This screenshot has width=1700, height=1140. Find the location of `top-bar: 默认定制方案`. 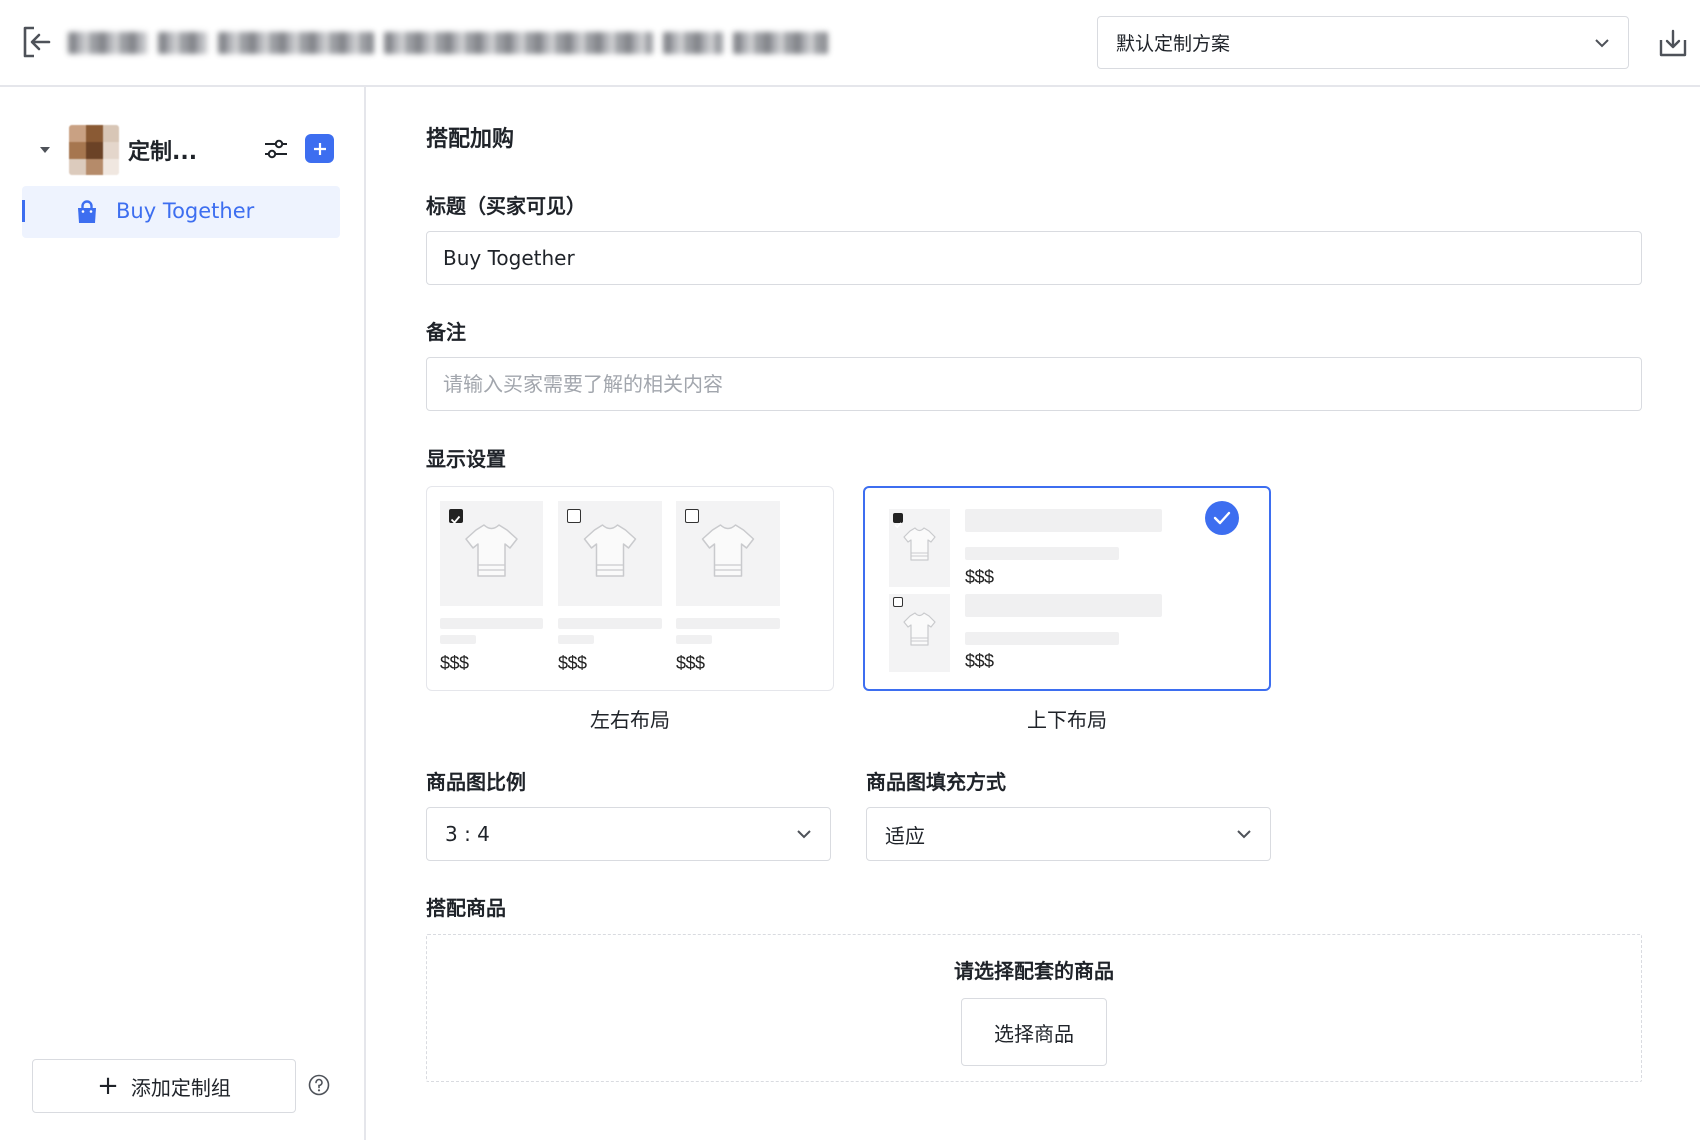

top-bar: 默认定制方案 is located at coordinates (850, 43).